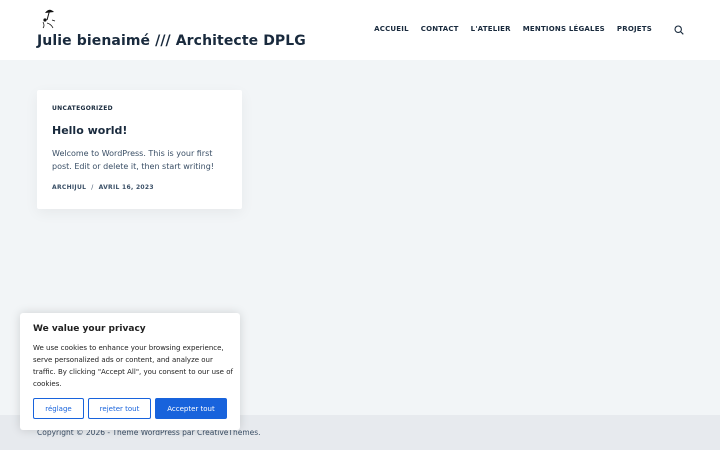 The height and width of the screenshot is (450, 720). What do you see at coordinates (58, 408) in the screenshot?
I see `customize-button: réglage` at bounding box center [58, 408].